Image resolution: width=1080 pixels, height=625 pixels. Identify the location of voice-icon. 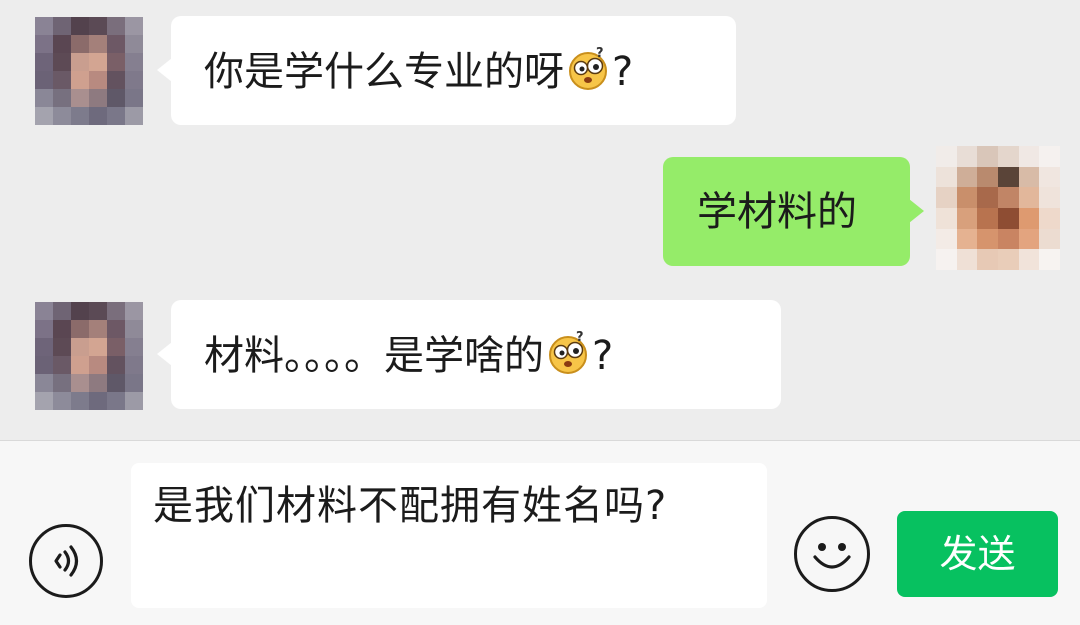
(66, 561).